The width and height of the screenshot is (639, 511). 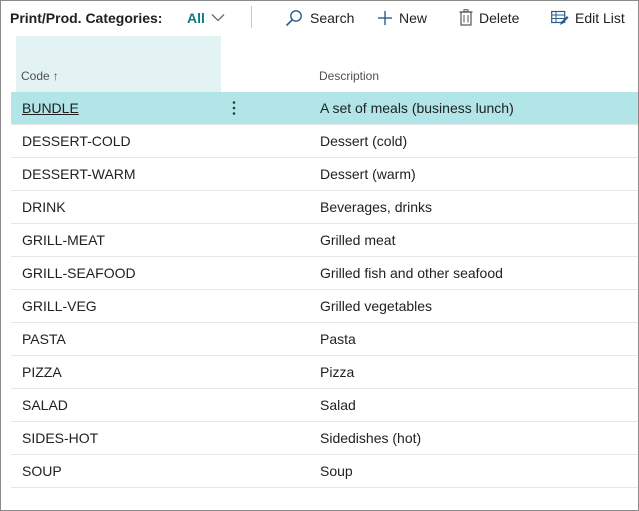 I want to click on view-filter-label: All, so click(x=196, y=17).